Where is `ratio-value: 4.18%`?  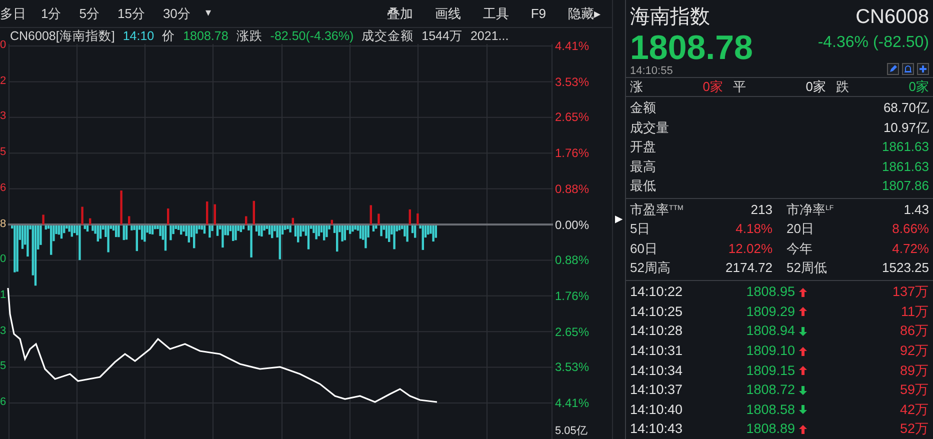
ratio-value: 4.18% is located at coordinates (754, 229).